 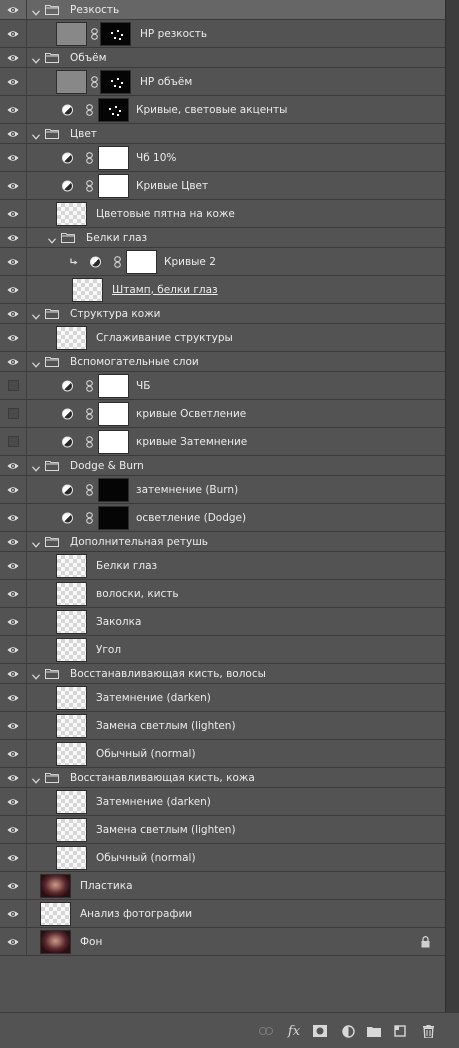 I want to click on scrollbar, so click(x=452, y=506).